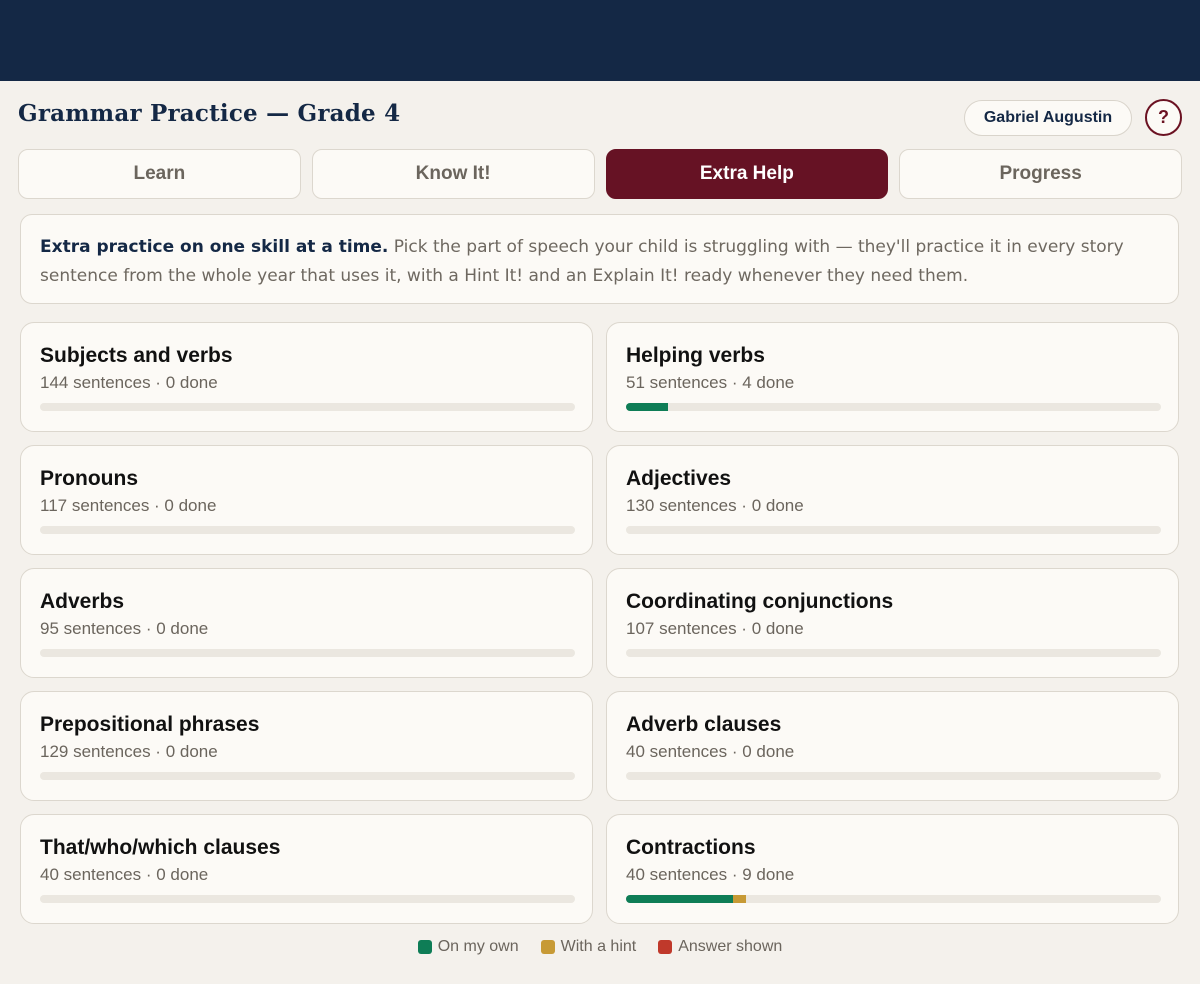  I want to click on legend-label: On my own, so click(478, 946).